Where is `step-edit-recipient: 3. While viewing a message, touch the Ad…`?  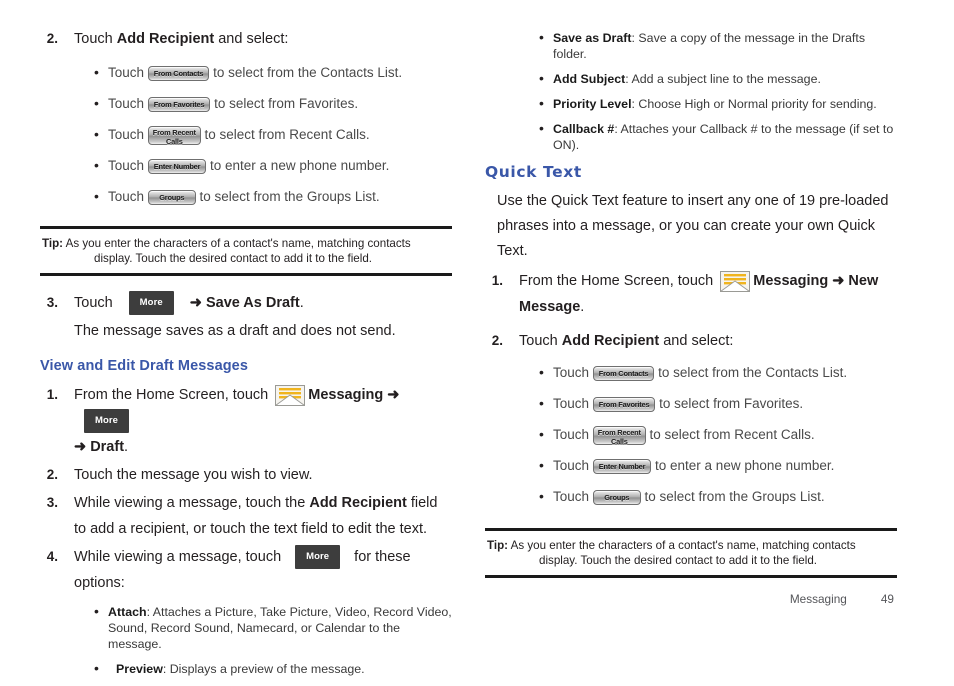 step-edit-recipient: 3. While viewing a message, touch the Ad… is located at coordinates (246, 516).